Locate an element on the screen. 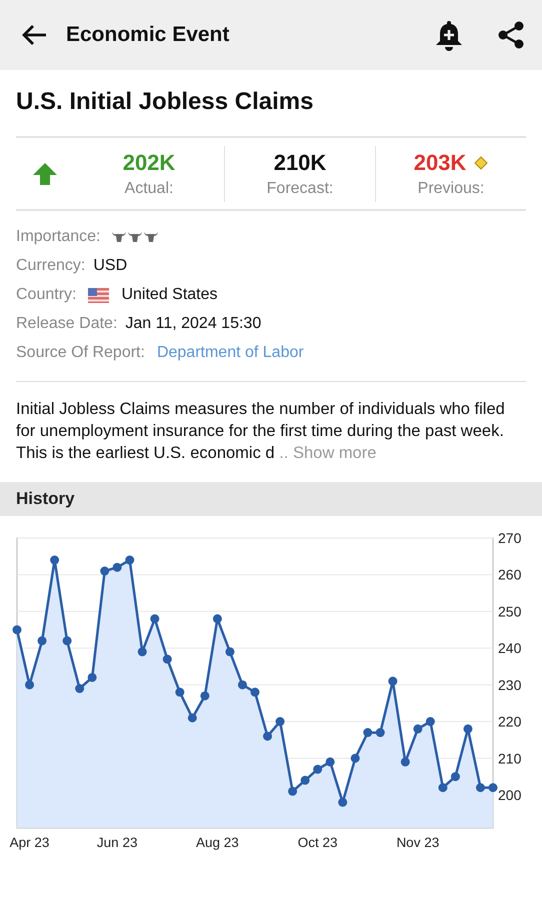  stat-label: Forecast: is located at coordinates (300, 189).